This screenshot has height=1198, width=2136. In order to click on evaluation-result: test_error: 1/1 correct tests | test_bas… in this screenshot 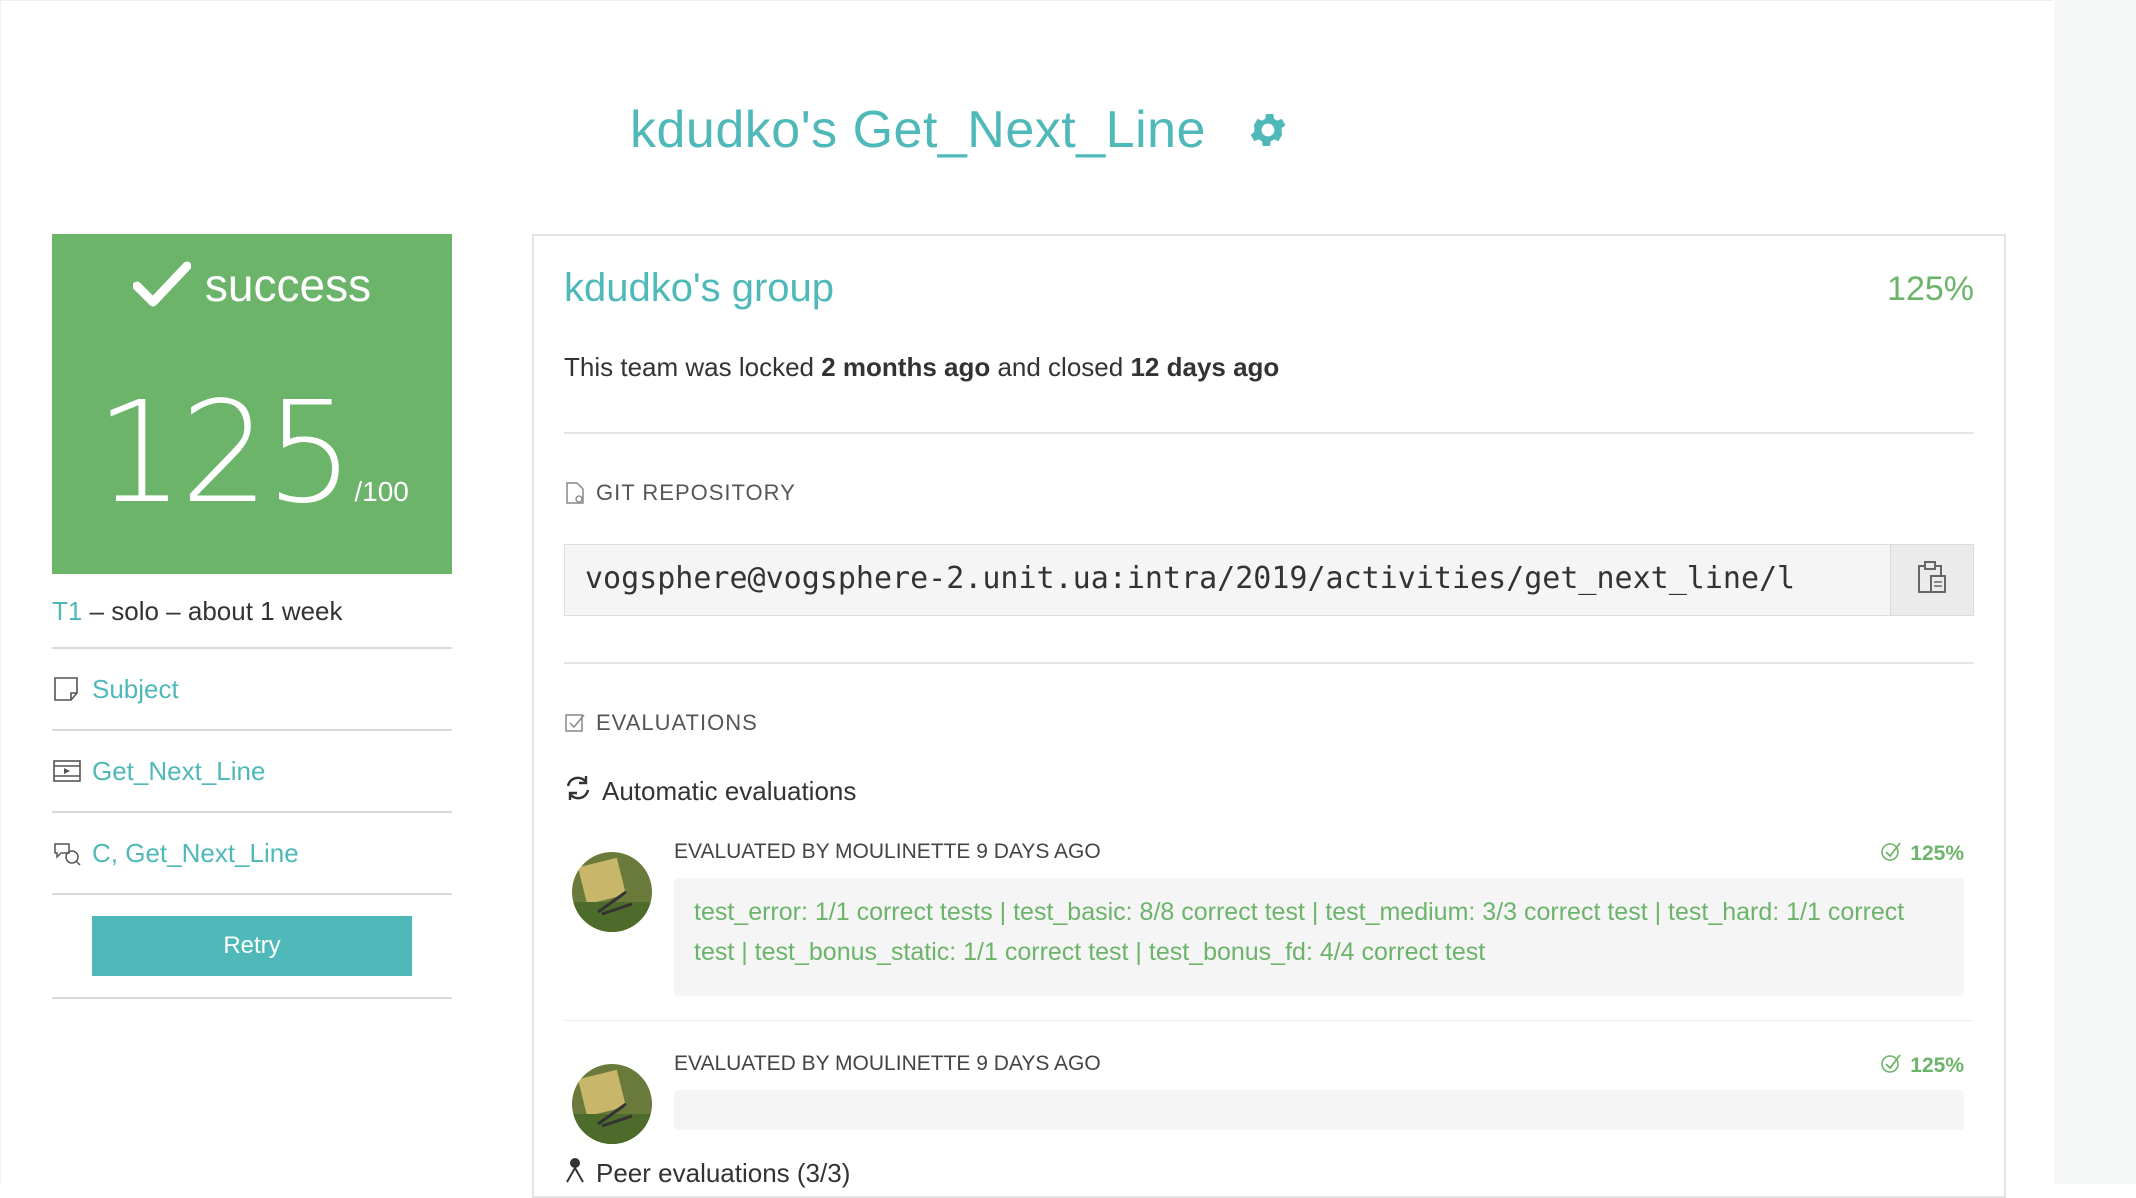, I will do `click(1319, 937)`.